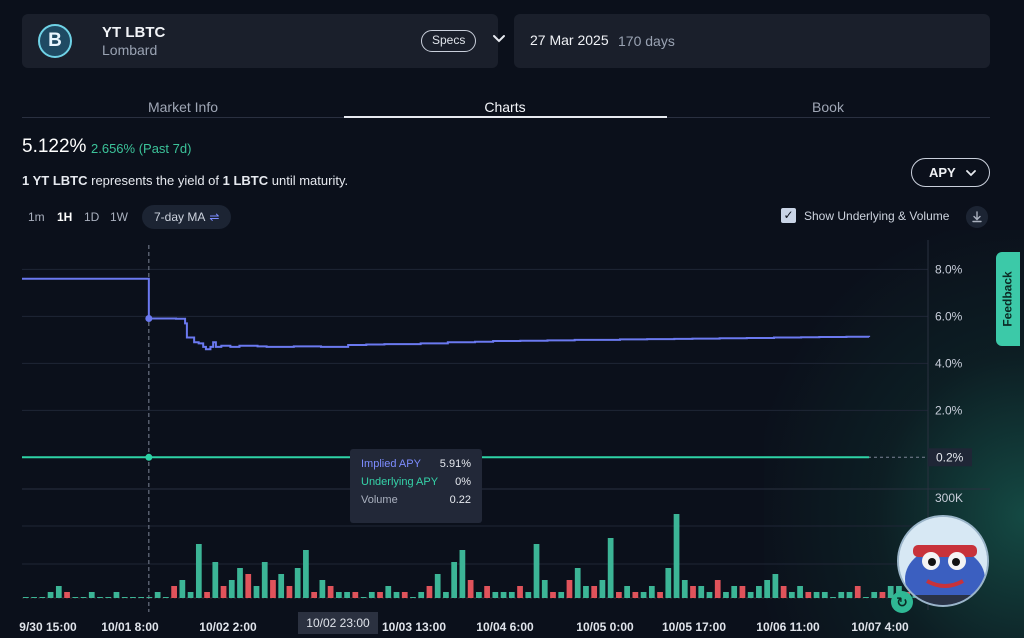 This screenshot has width=1024, height=638. I want to click on maturity-date: 27 Mar 2025, so click(569, 40).